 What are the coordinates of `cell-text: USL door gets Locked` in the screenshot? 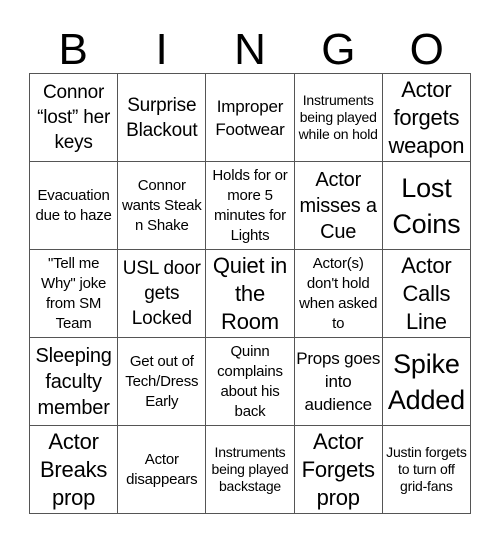 It's located at (161, 293).